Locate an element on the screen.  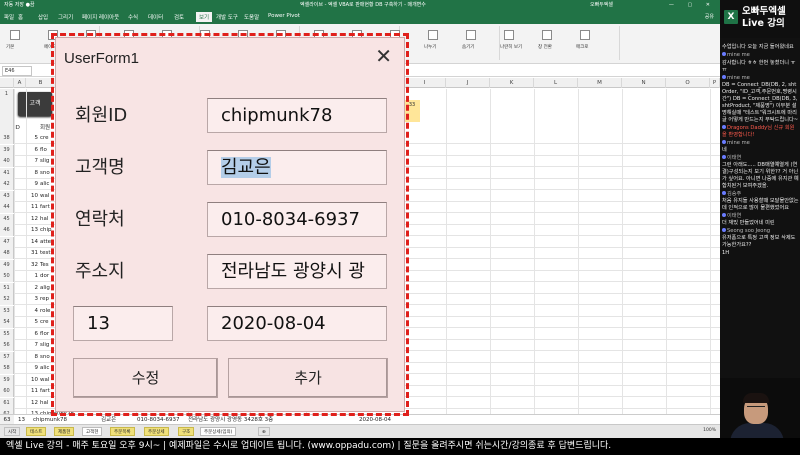
ribbon-tab: 홈 is located at coordinates (20, 17).